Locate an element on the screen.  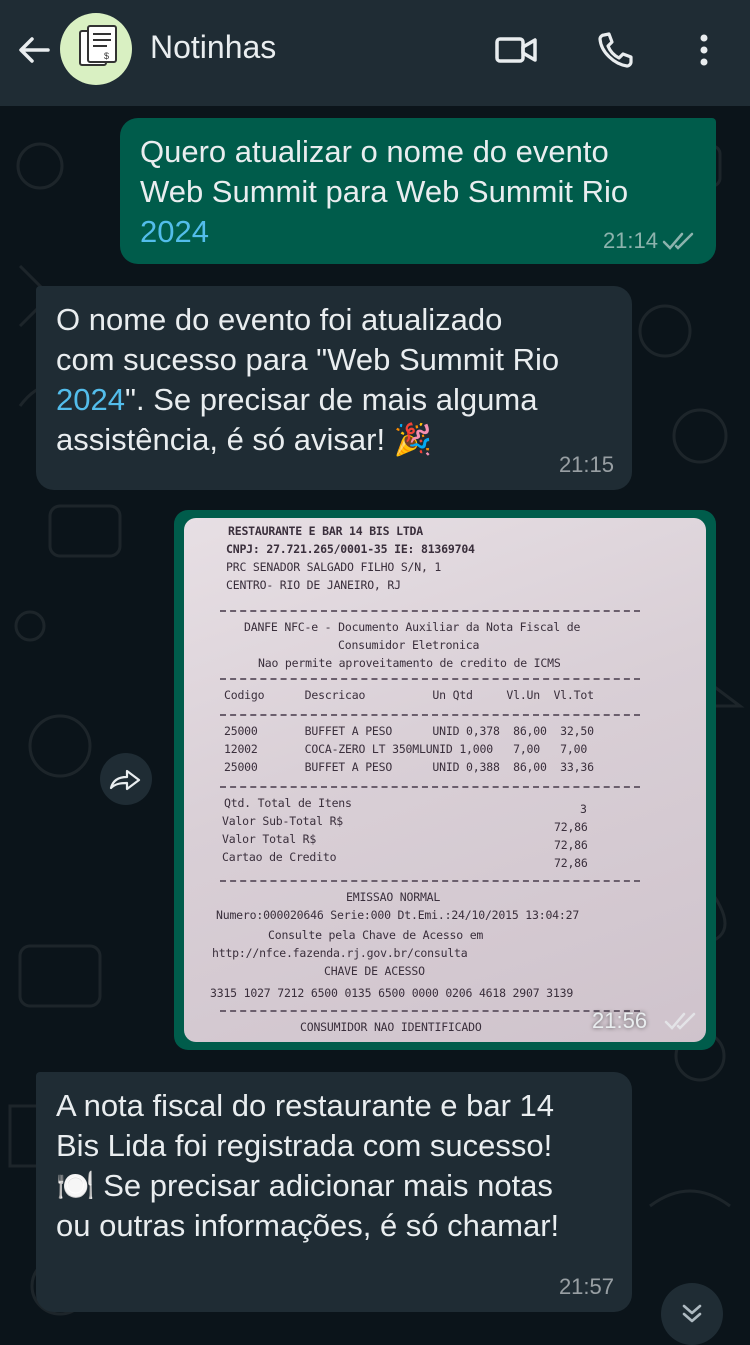
scroll-to-bottom-button is located at coordinates (692, 1314).